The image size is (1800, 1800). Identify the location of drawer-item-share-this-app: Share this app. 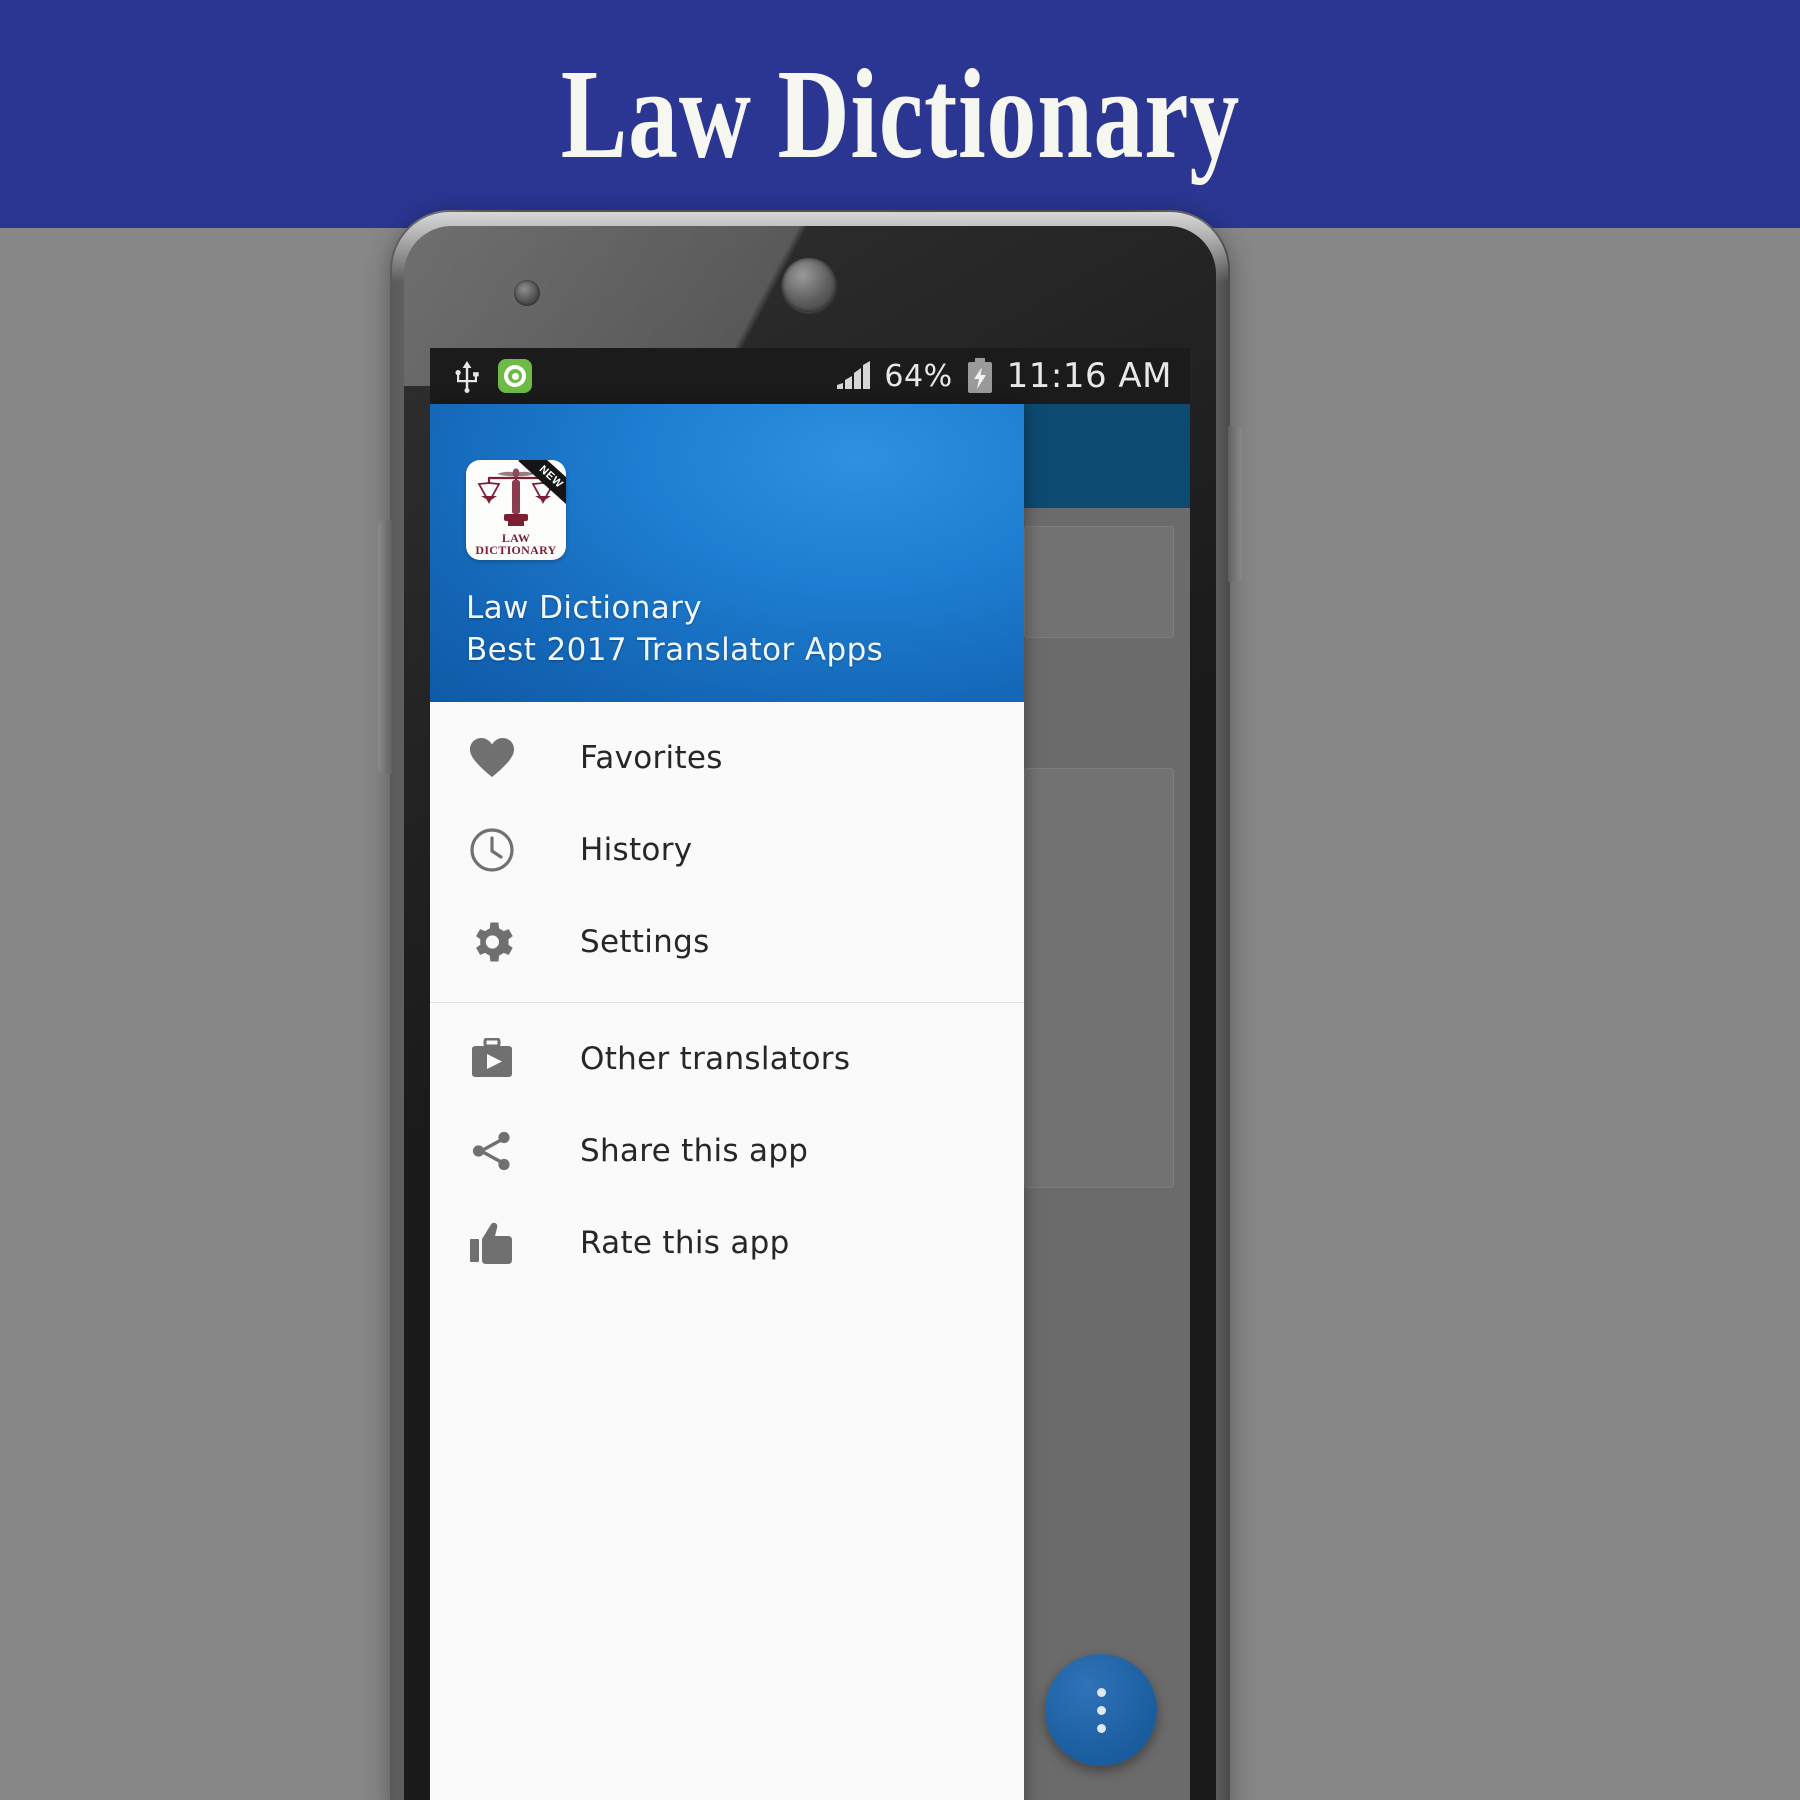
(727, 1151).